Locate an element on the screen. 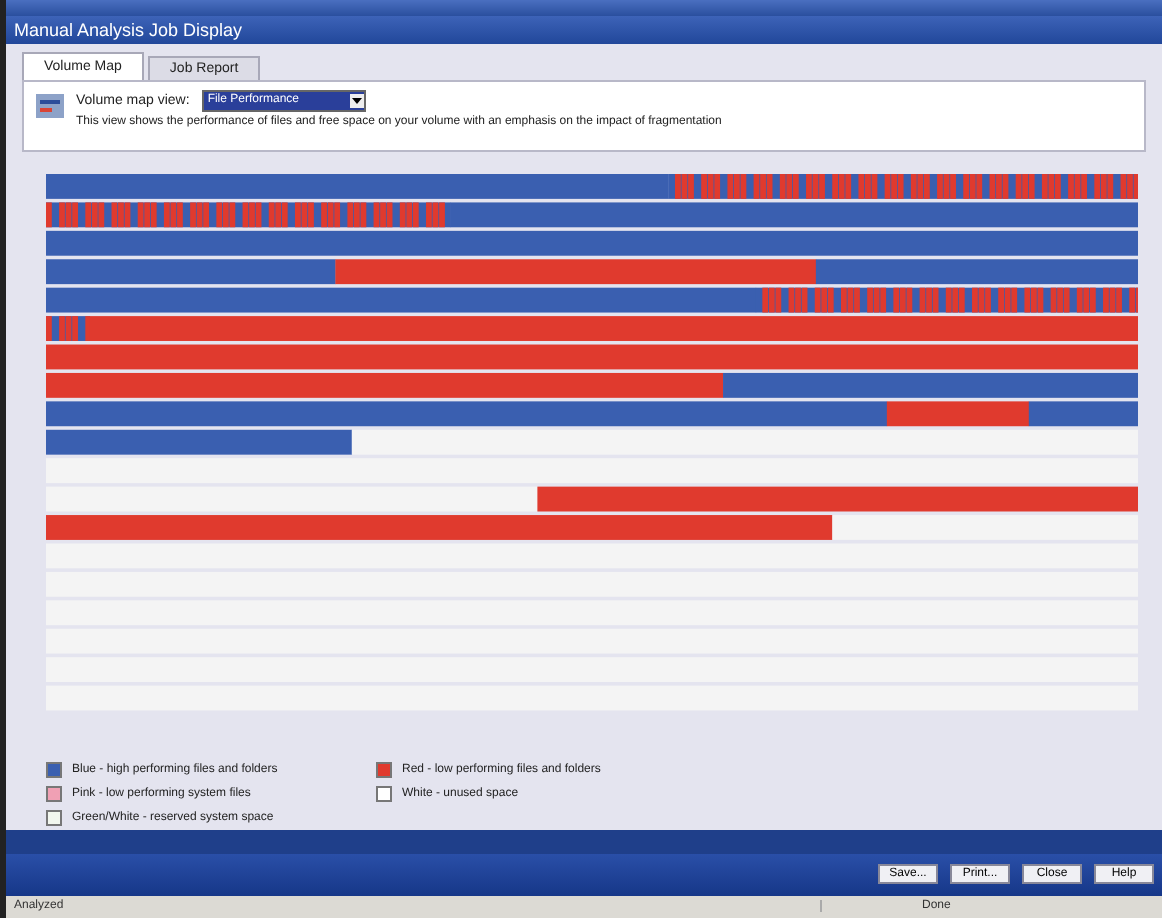 The image size is (1162, 918). caret-icon is located at coordinates (356, 100).